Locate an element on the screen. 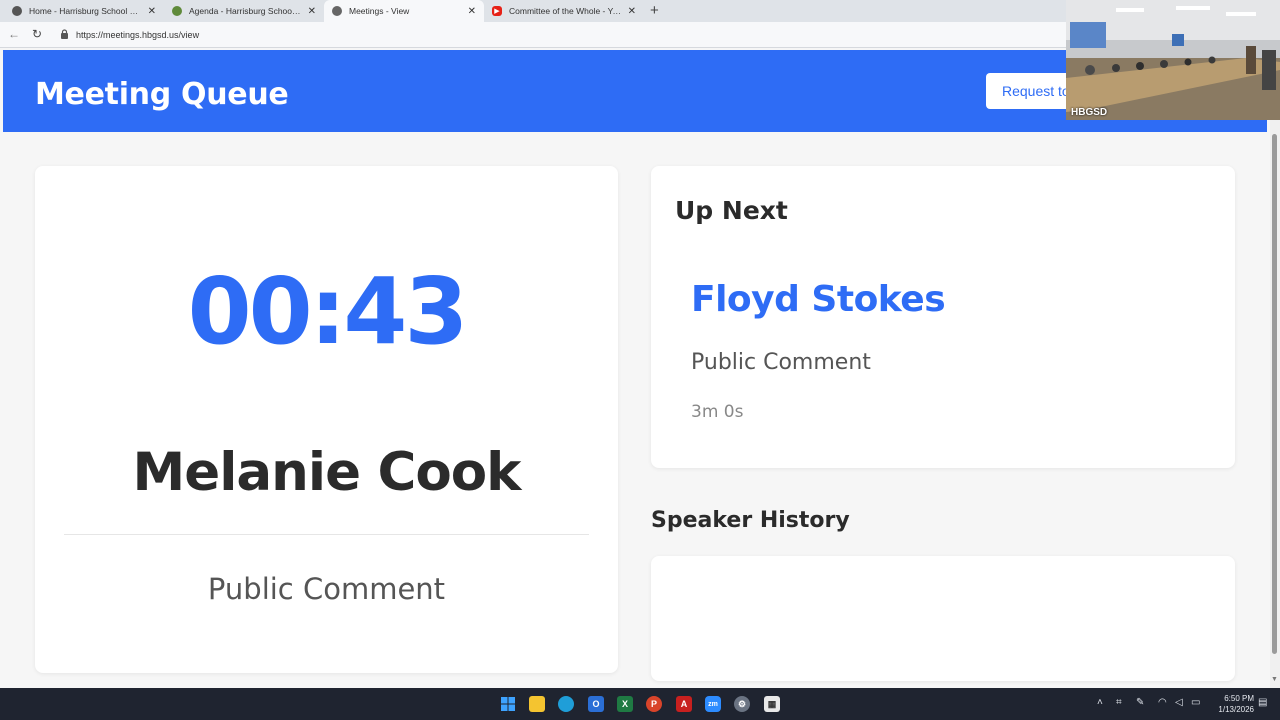 This screenshot has width=1280, height=720. next-speaker-name: Floyd Stokes is located at coordinates (818, 299).